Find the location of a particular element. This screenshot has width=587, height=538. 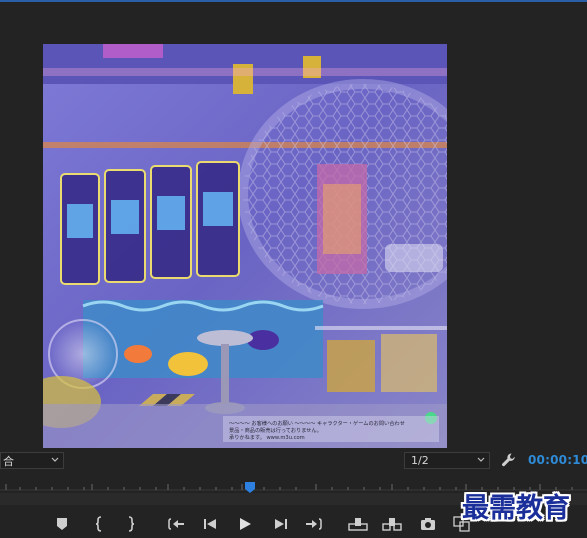

go-to-in-icon is located at coordinates (176, 524).